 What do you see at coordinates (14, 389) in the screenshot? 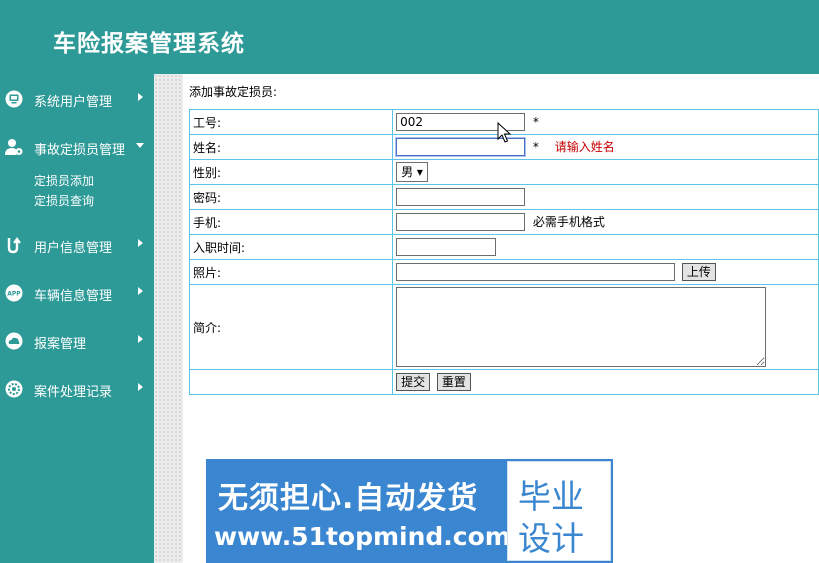
I see `gear-icon` at bounding box center [14, 389].